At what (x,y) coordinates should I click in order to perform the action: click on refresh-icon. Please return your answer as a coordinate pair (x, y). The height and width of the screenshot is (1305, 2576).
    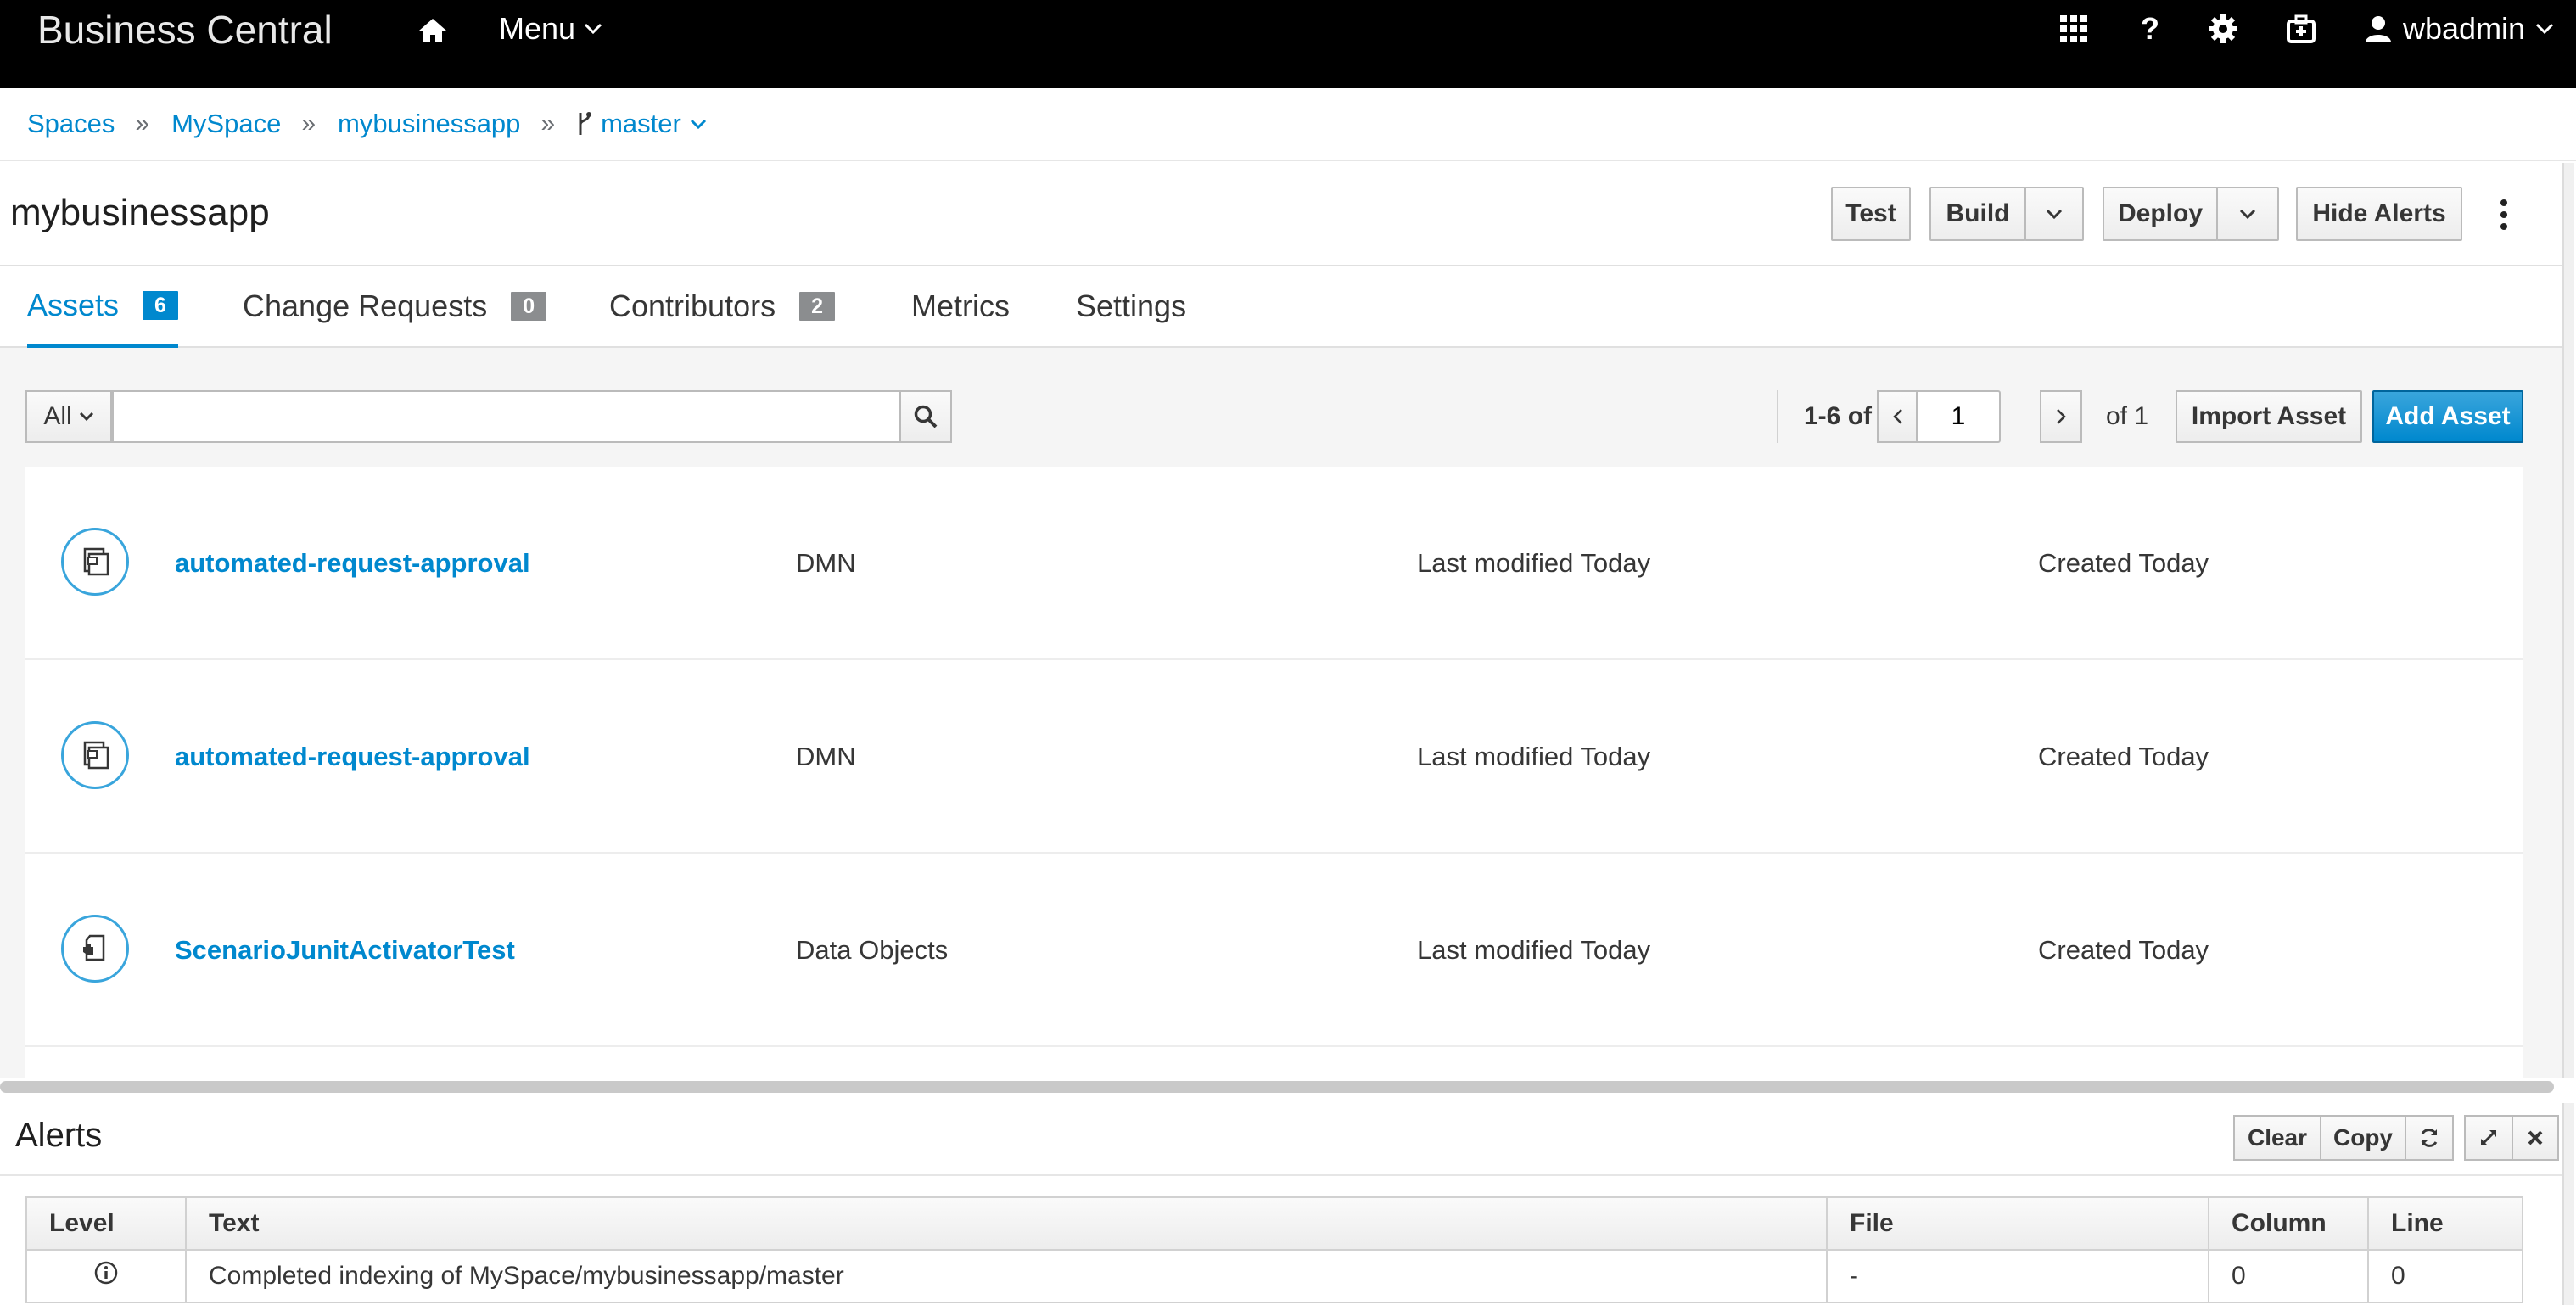
    Looking at the image, I should click on (2429, 1138).